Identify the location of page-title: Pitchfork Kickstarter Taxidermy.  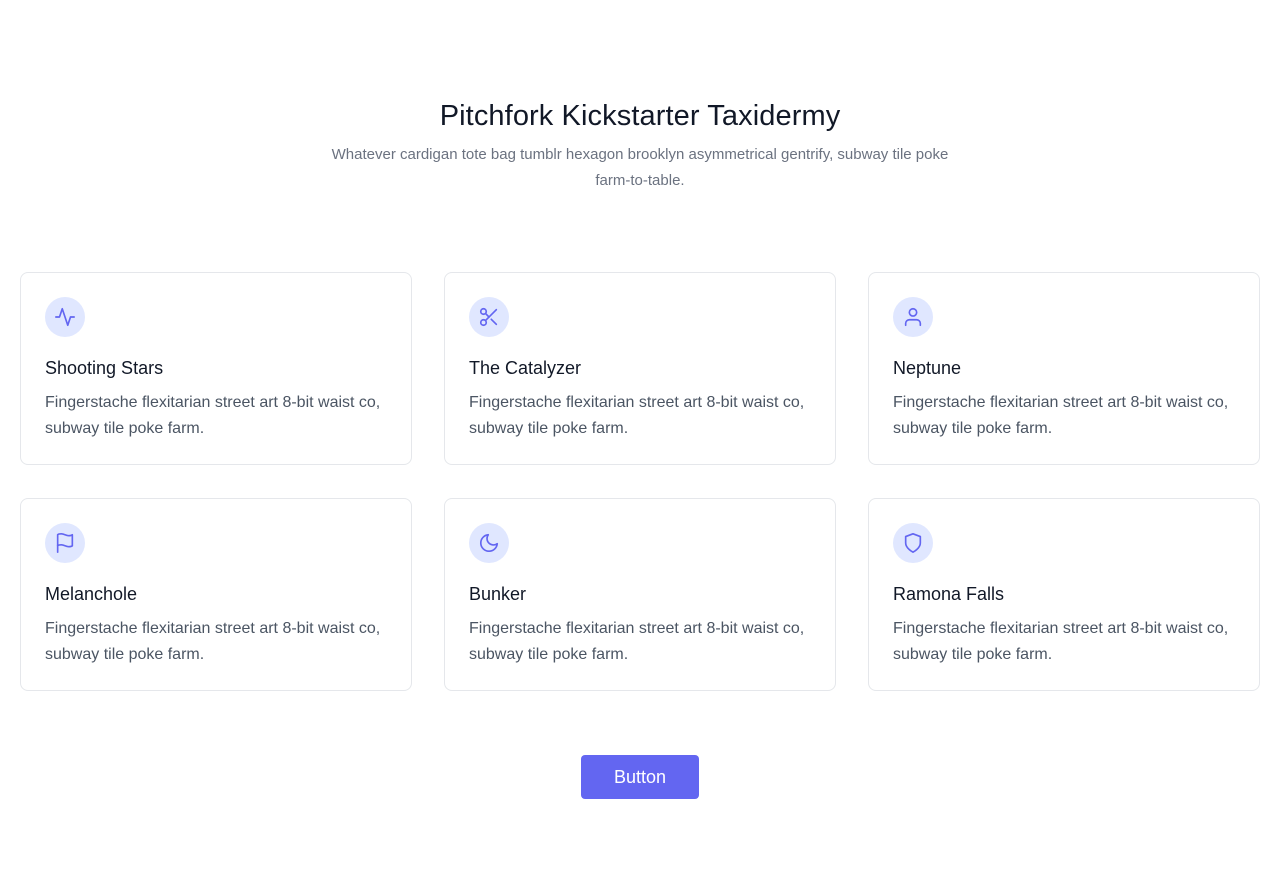
(640, 116).